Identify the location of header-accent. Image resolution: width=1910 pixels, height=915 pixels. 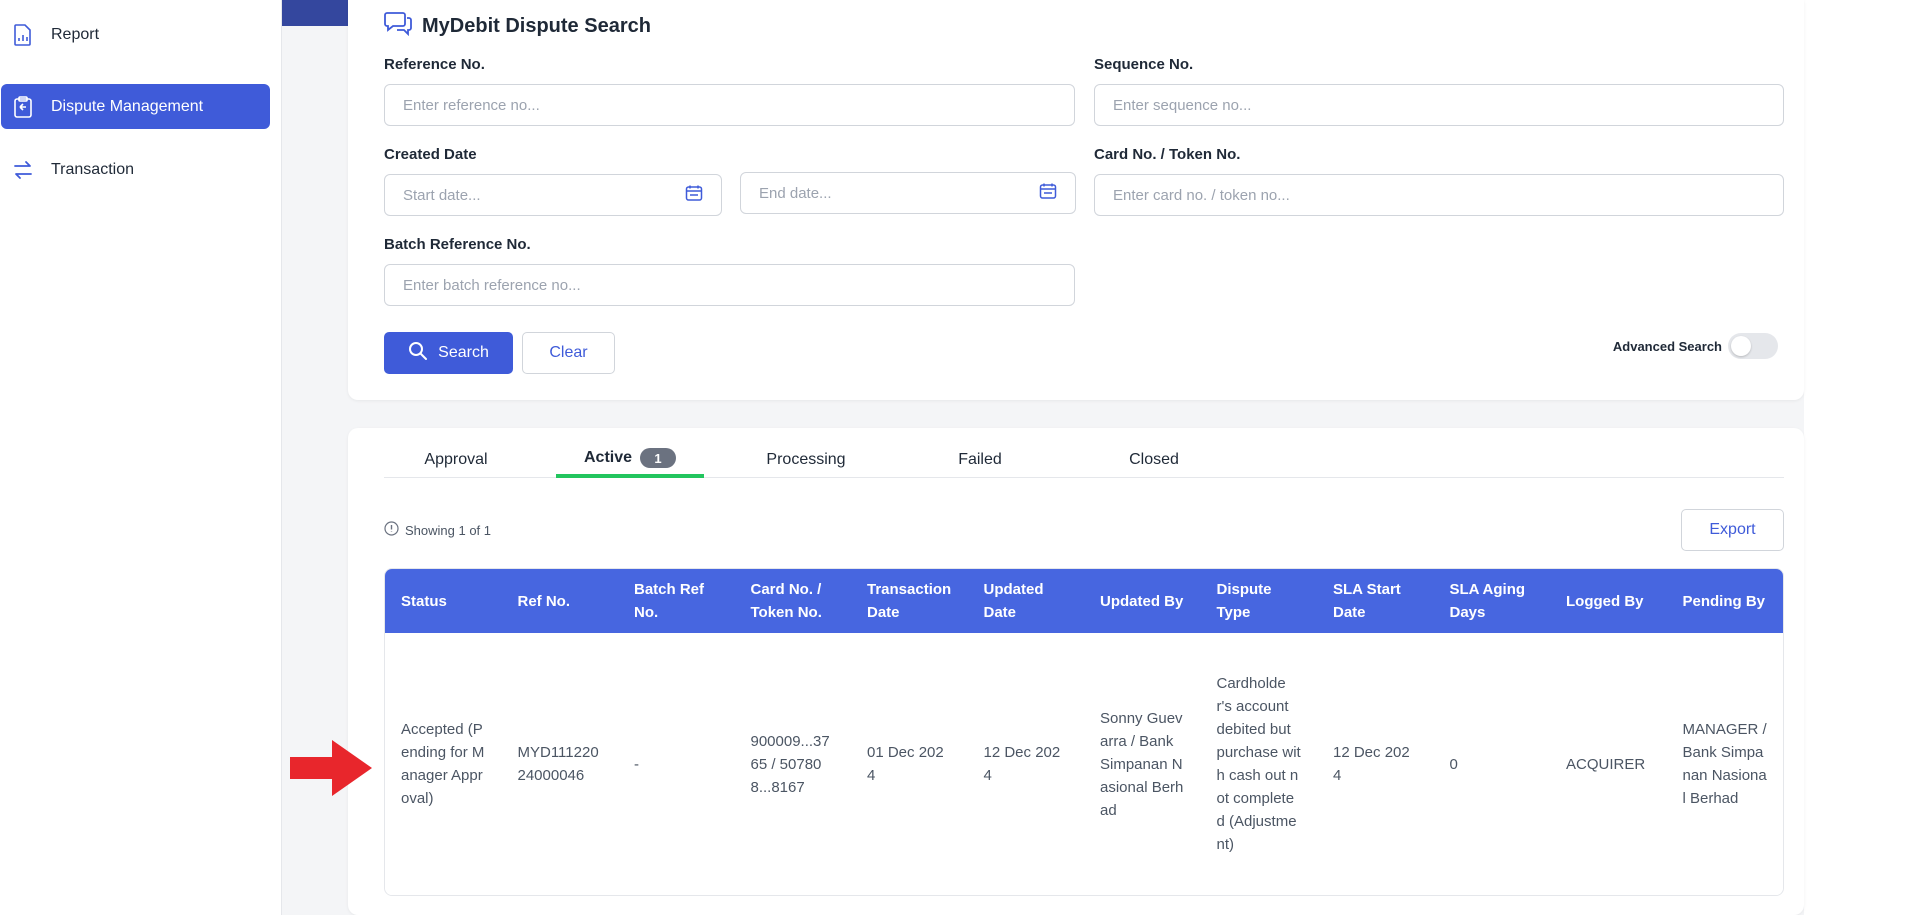
(316, 13).